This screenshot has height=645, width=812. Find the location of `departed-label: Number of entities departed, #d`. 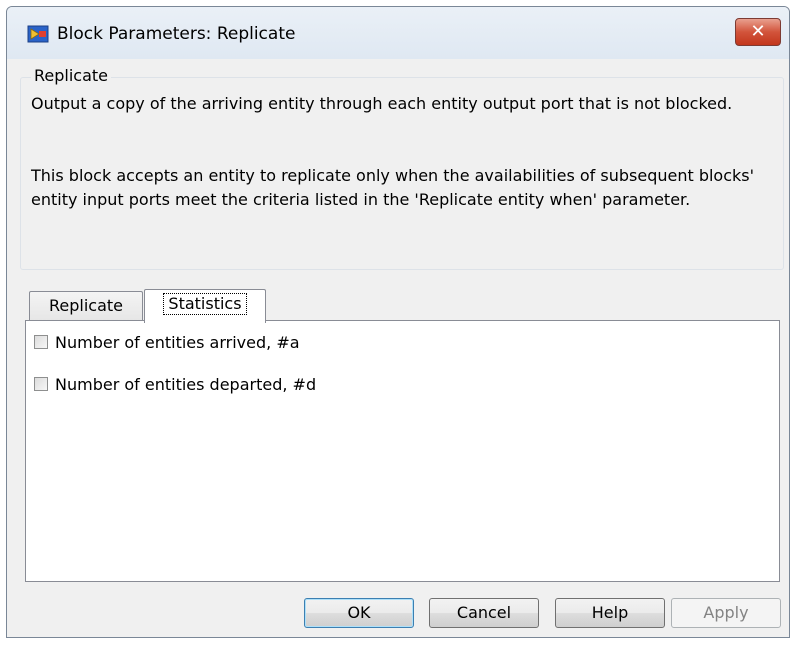

departed-label: Number of entities departed, #d is located at coordinates (186, 384).